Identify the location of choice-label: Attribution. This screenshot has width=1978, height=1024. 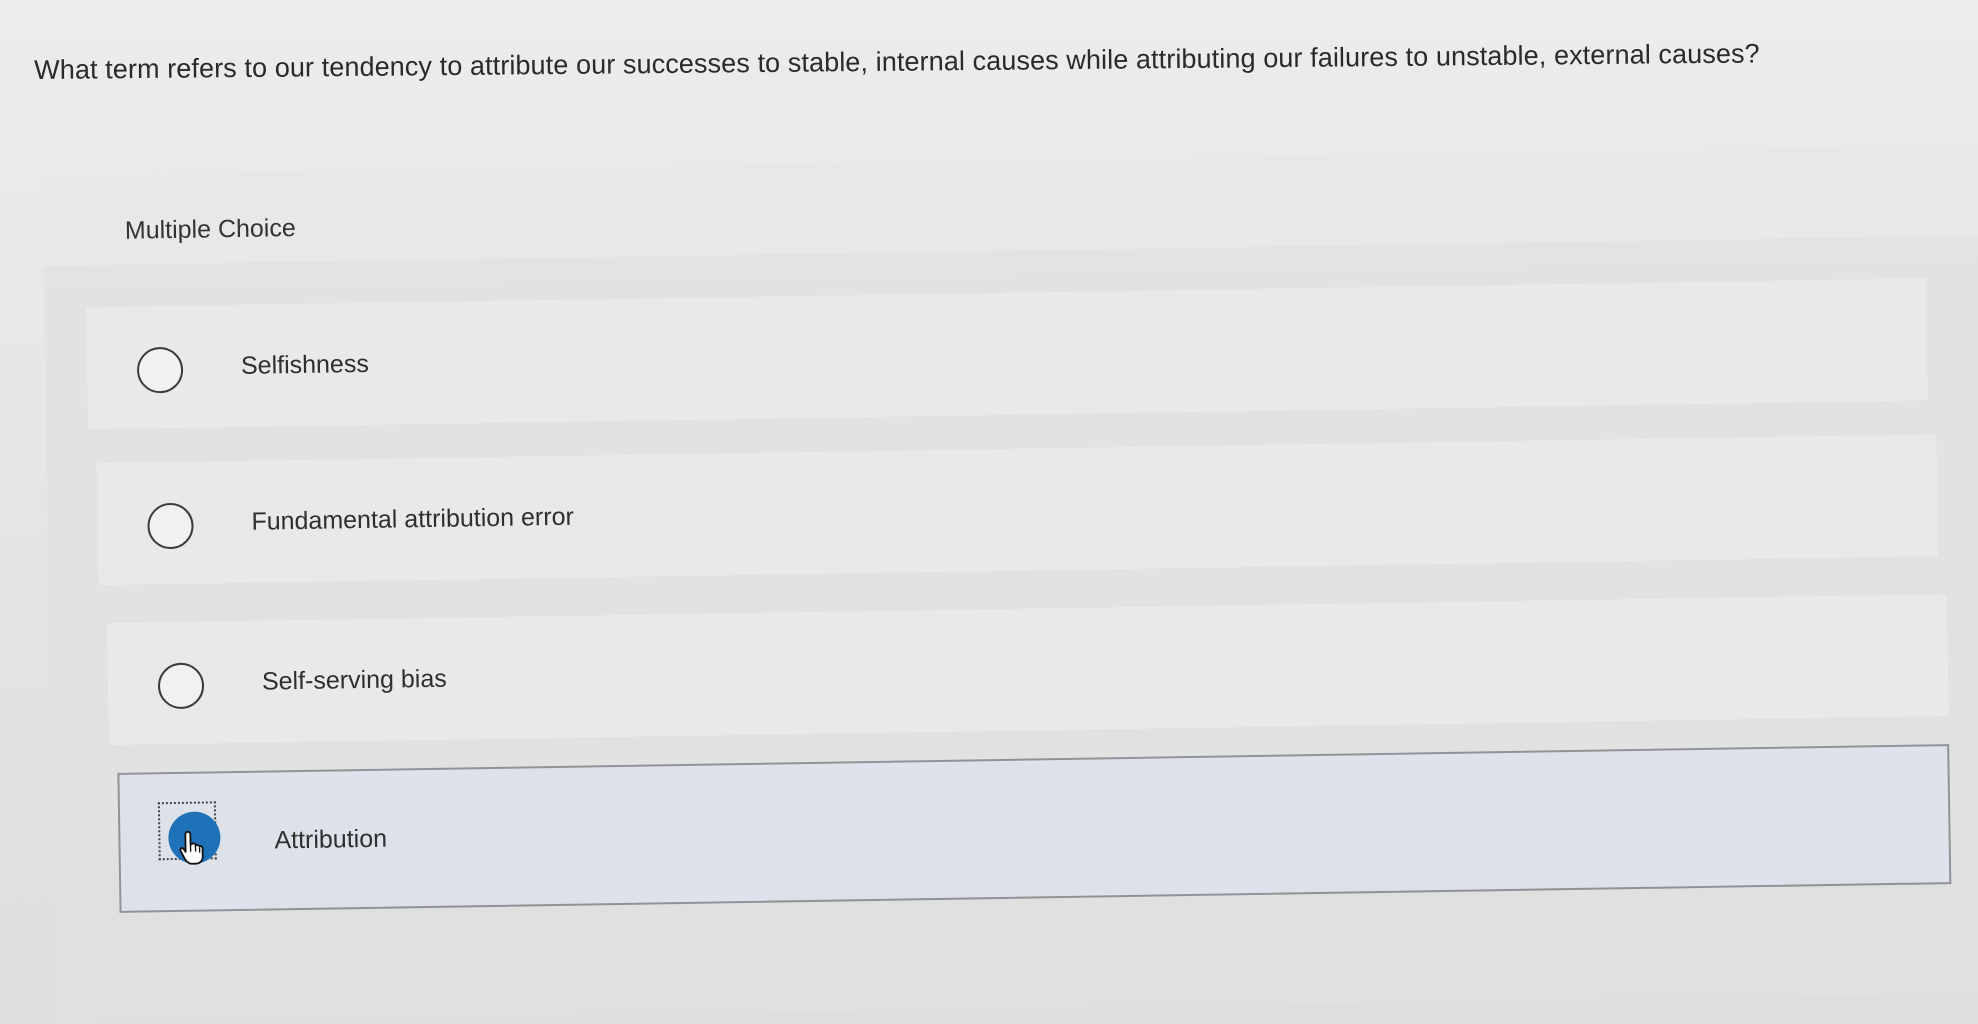
(331, 839).